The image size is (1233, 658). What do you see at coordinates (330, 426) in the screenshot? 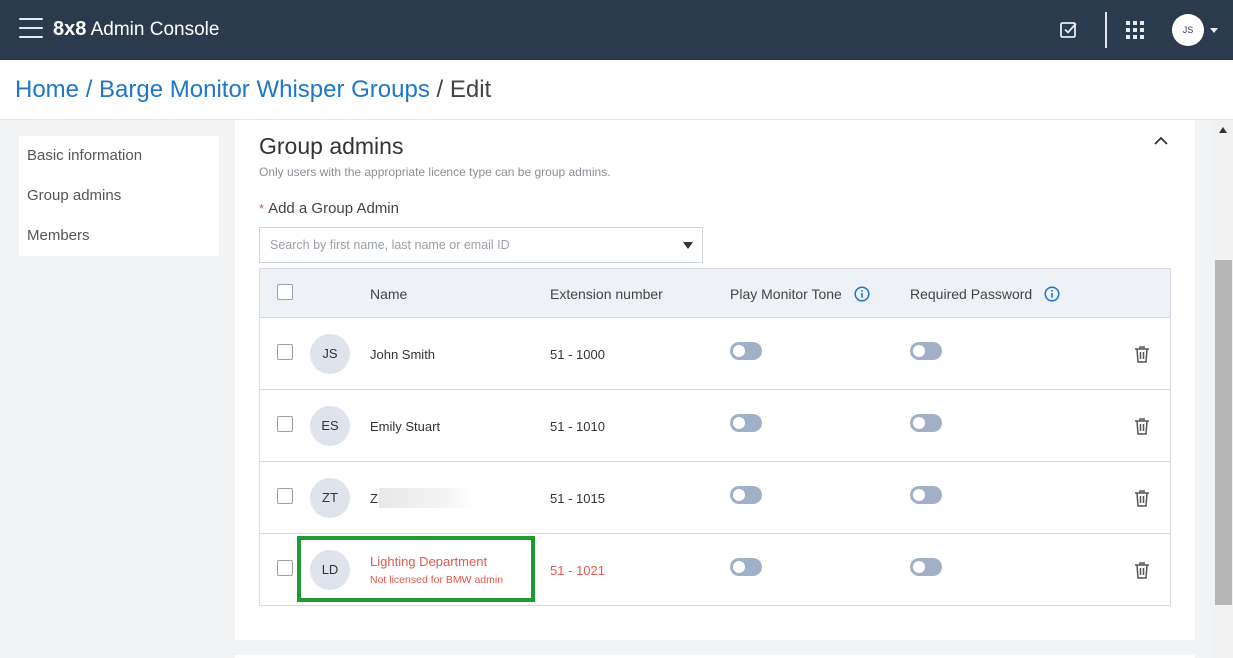
I see `avatar: ES` at bounding box center [330, 426].